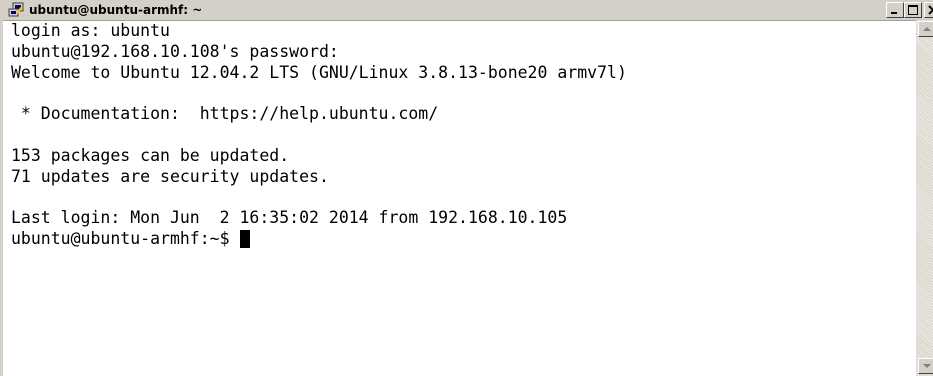 The height and width of the screenshot is (376, 933). Describe the element at coordinates (895, 10) in the screenshot. I see `minimize-button` at that location.